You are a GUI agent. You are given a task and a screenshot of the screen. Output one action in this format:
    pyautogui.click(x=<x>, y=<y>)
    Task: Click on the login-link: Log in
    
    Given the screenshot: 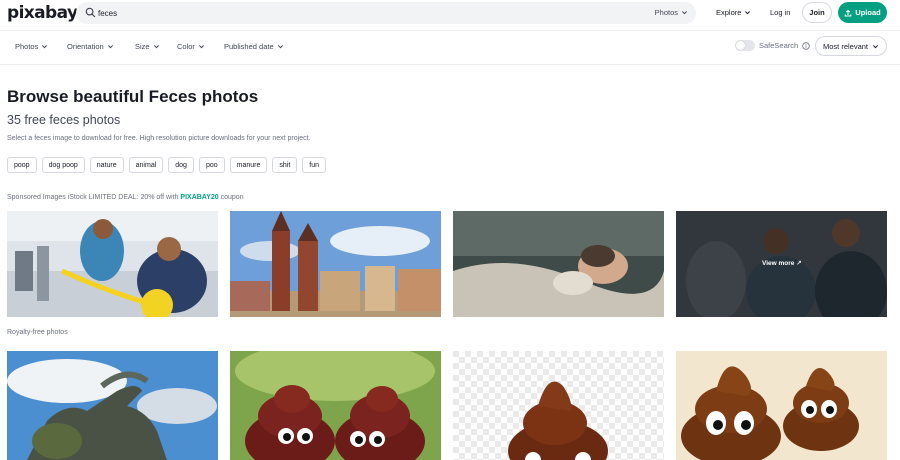 What is the action you would take?
    pyautogui.click(x=780, y=12)
    